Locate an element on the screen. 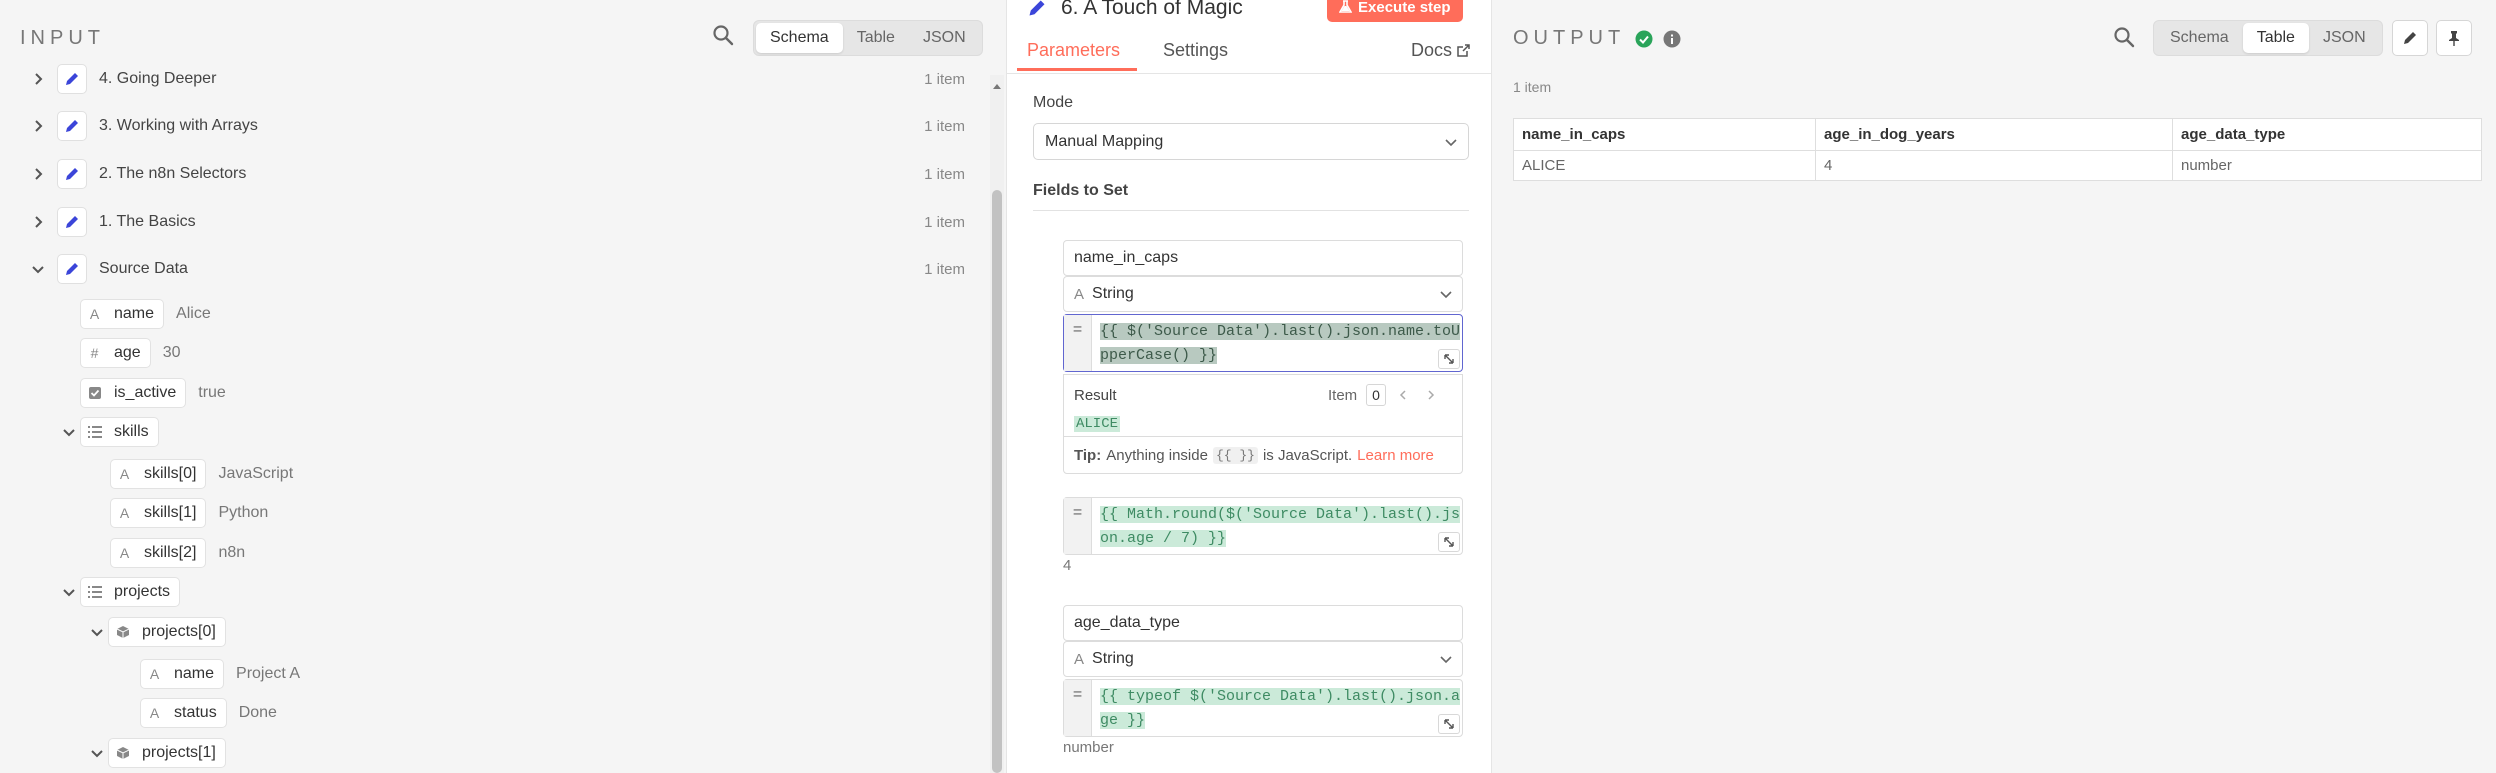  tip-text: Anything inside is located at coordinates (1157, 455).